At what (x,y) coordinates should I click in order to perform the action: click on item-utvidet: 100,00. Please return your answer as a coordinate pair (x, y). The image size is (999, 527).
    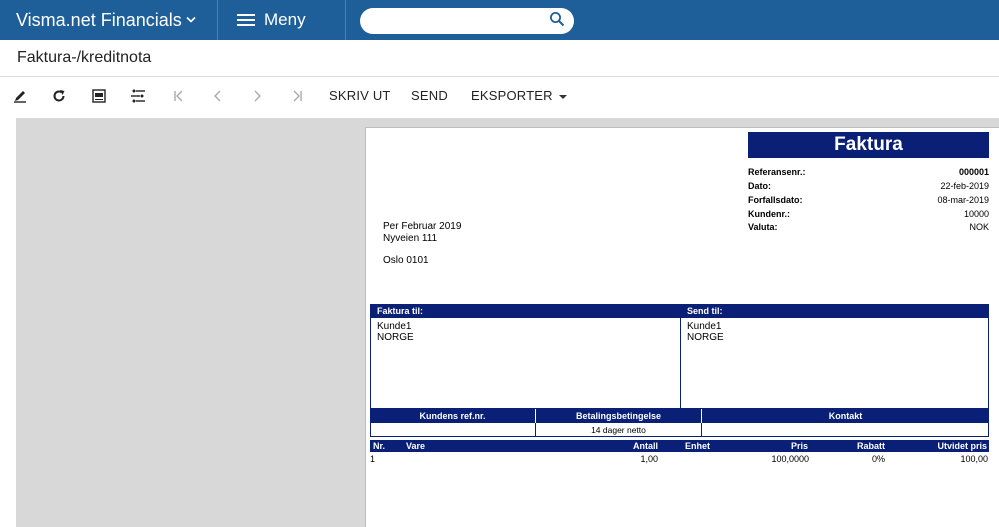
    Looking at the image, I should click on (974, 459).